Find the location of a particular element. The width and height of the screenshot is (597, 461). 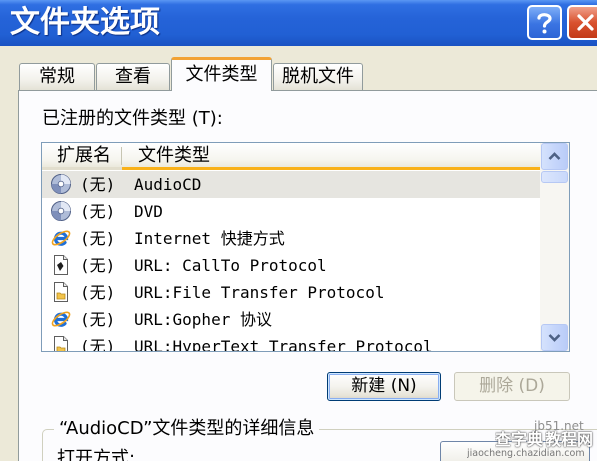

vertical-scrollbar is located at coordinates (554, 247).